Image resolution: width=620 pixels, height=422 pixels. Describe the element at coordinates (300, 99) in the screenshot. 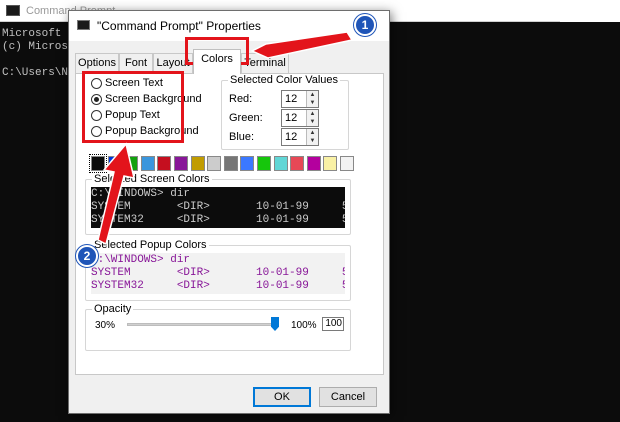

I see `red-spinner: 12 ▲ ▼` at that location.